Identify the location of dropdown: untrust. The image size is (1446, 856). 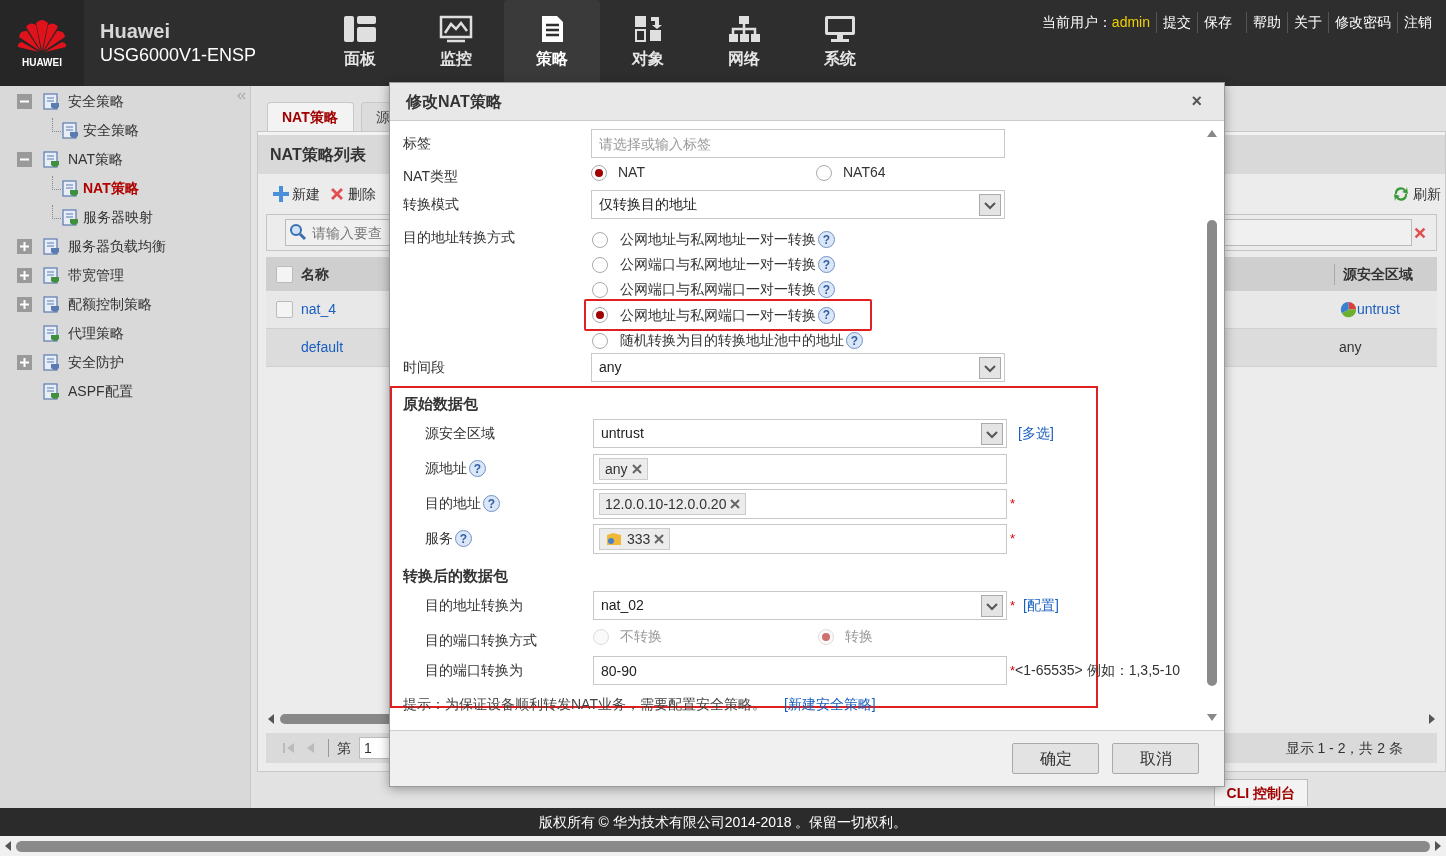
(800, 433).